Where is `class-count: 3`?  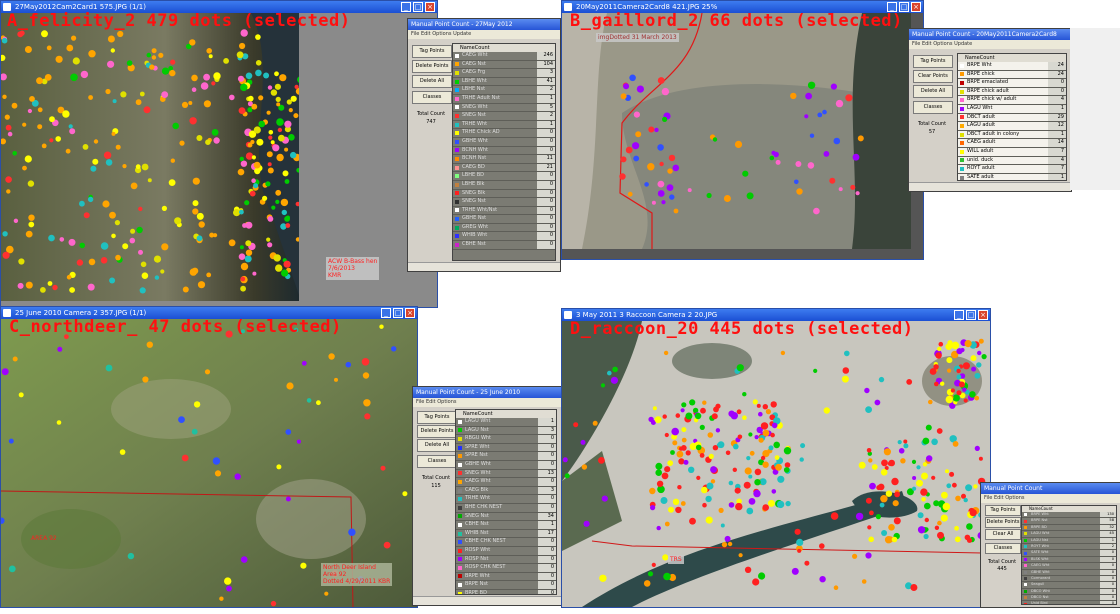
class-count: 3 is located at coordinates (547, 430).